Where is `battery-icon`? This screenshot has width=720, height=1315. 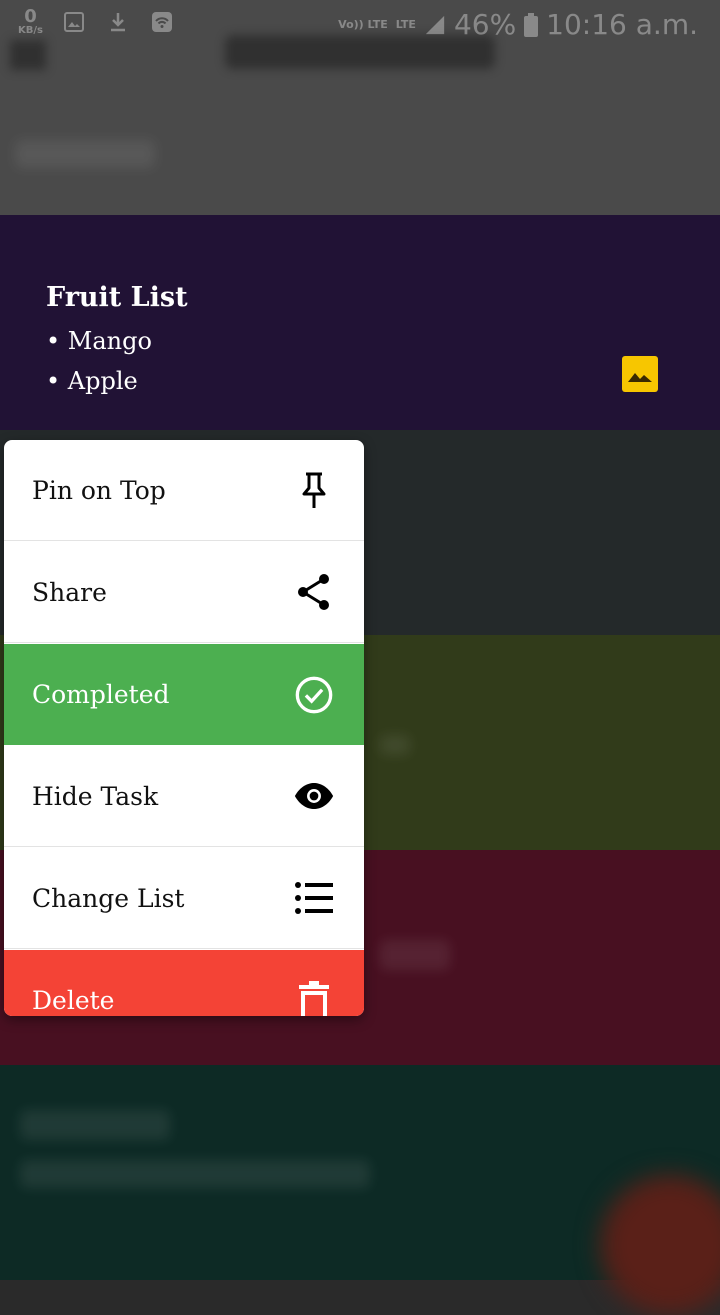 battery-icon is located at coordinates (531, 24).